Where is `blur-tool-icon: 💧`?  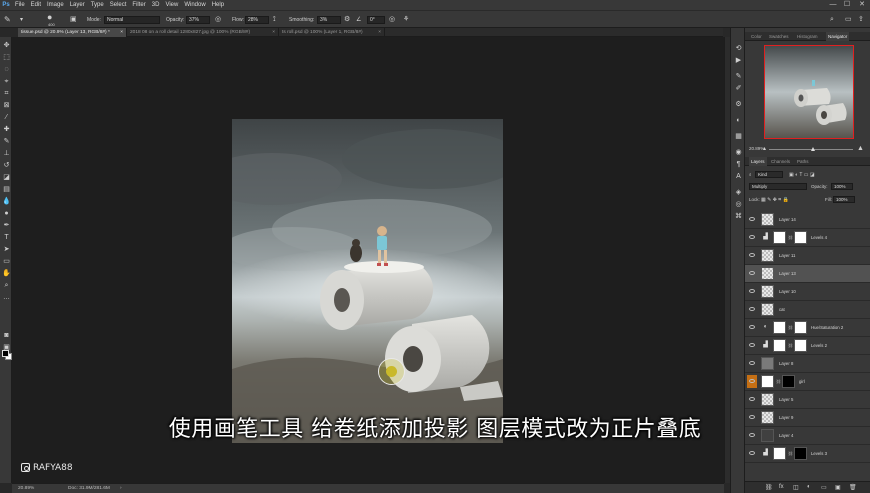 blur-tool-icon: 💧 is located at coordinates (6, 201).